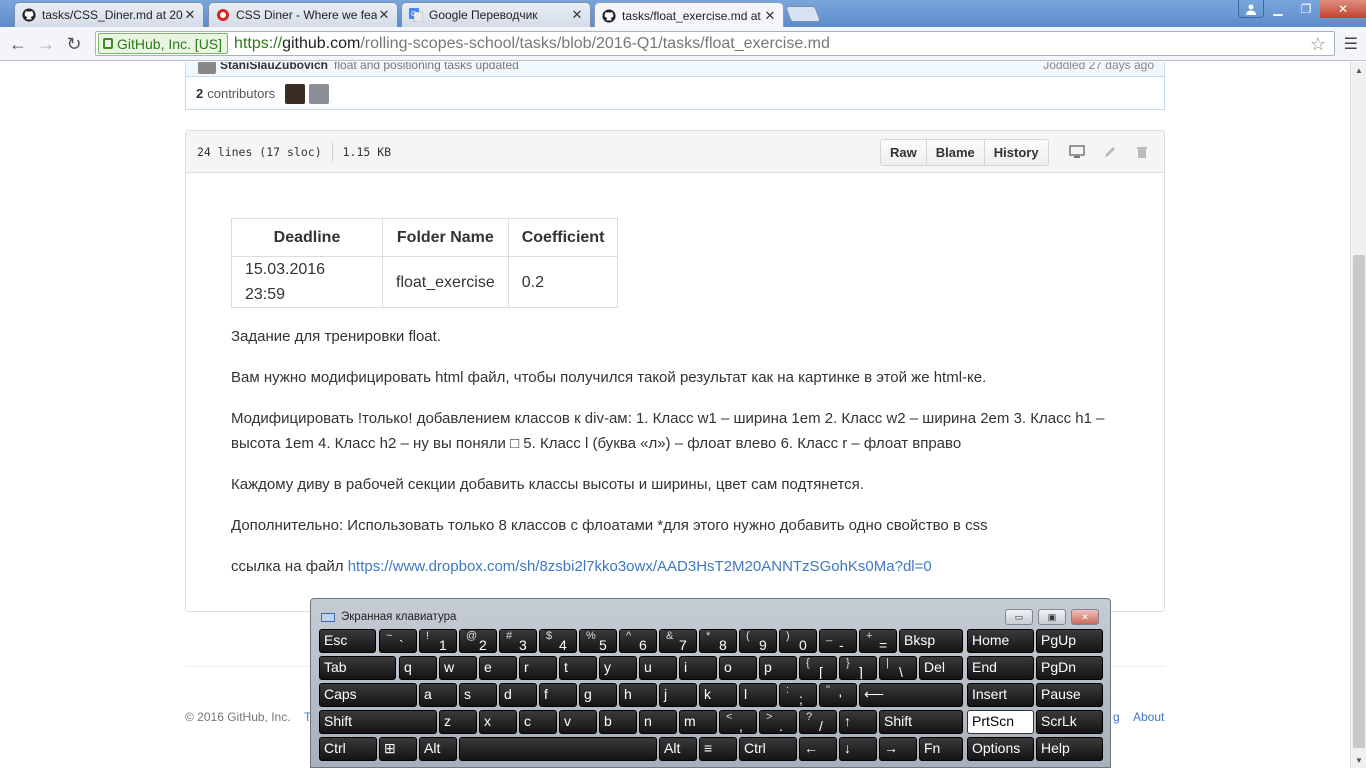 The image size is (1366, 768). I want to click on osk-key-w: w, so click(458, 668).